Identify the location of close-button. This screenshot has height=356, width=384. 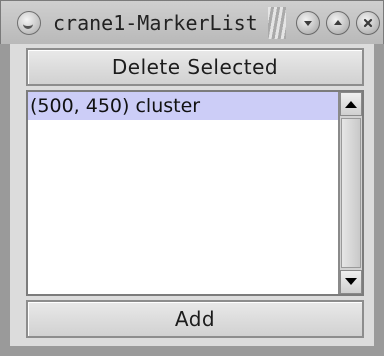
(367, 22).